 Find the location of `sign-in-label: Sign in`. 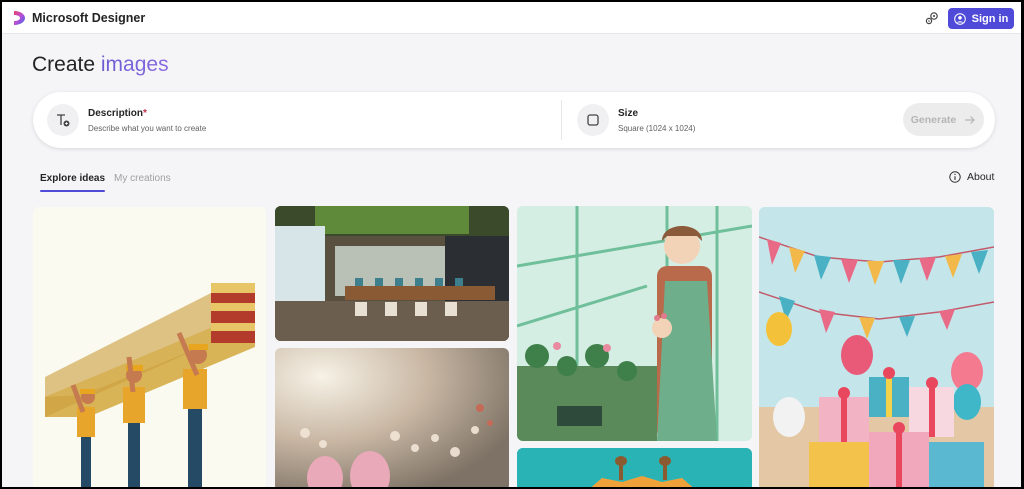

sign-in-label: Sign in is located at coordinates (990, 18).